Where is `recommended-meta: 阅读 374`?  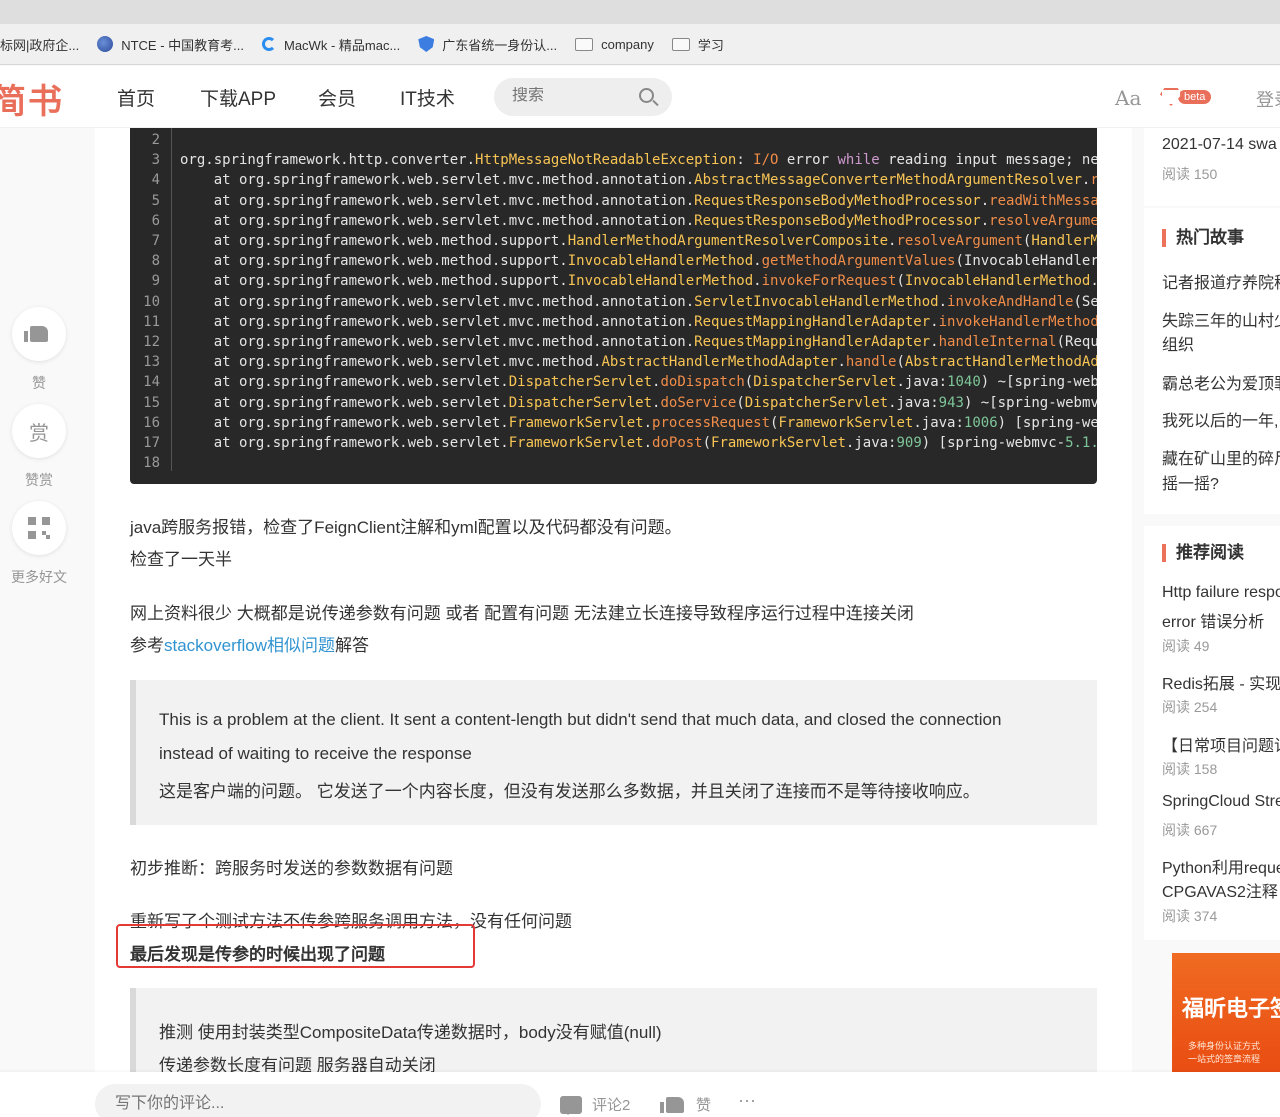
recommended-meta: 阅读 374 is located at coordinates (1190, 916).